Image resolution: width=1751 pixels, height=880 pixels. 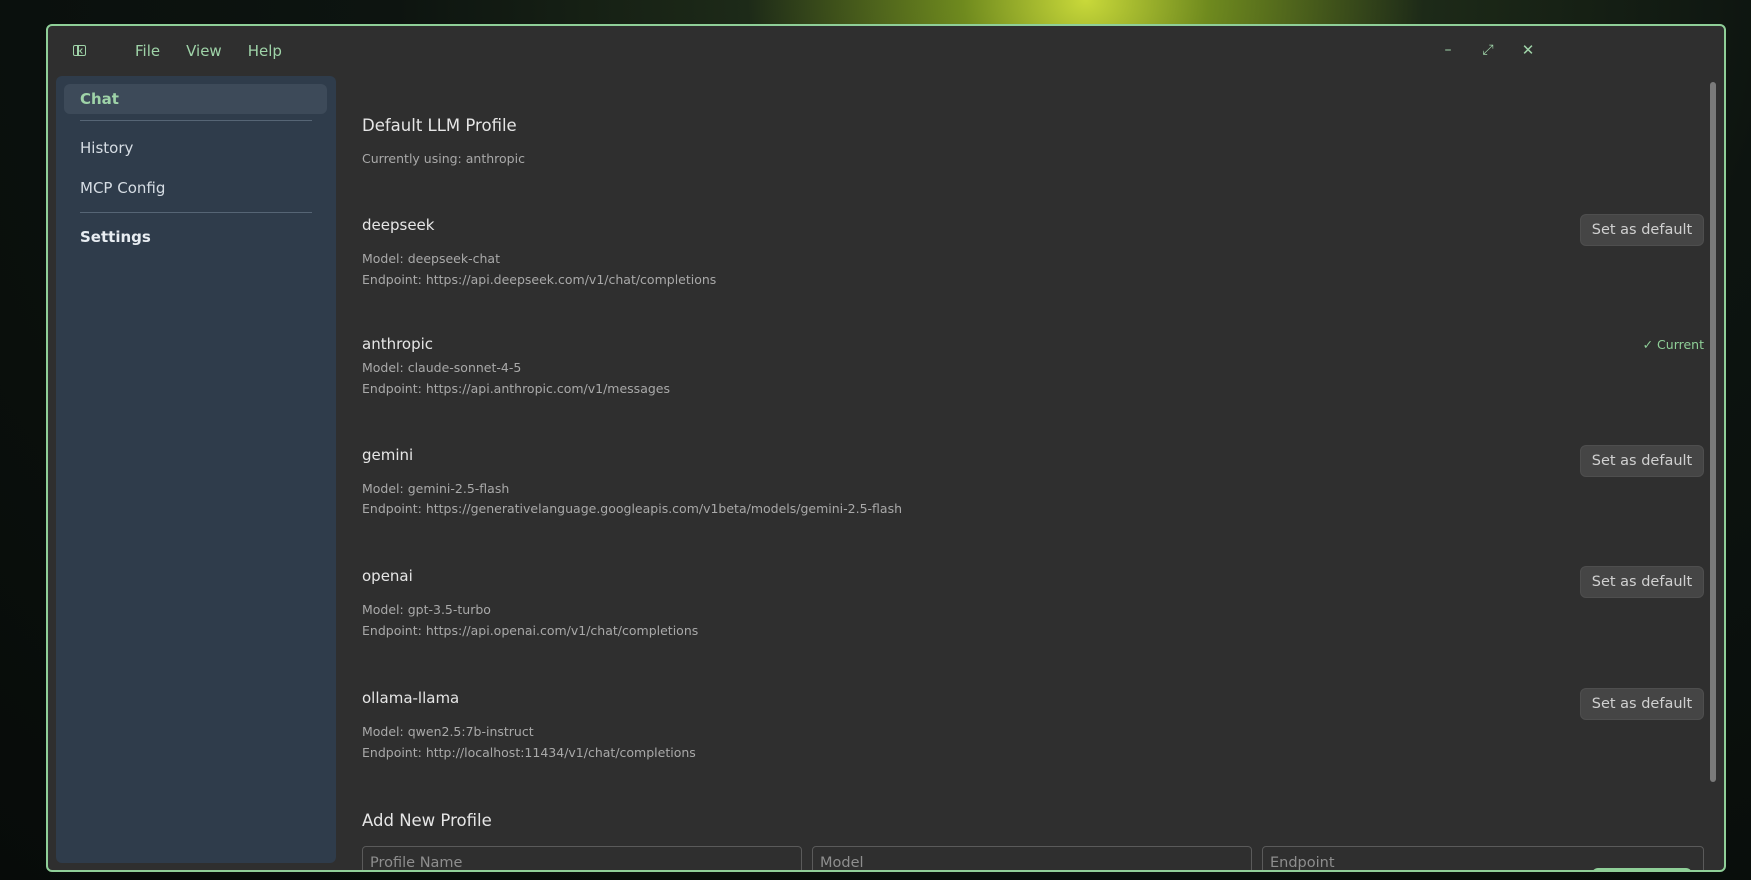 I want to click on profile-name: deepseek, so click(x=398, y=225).